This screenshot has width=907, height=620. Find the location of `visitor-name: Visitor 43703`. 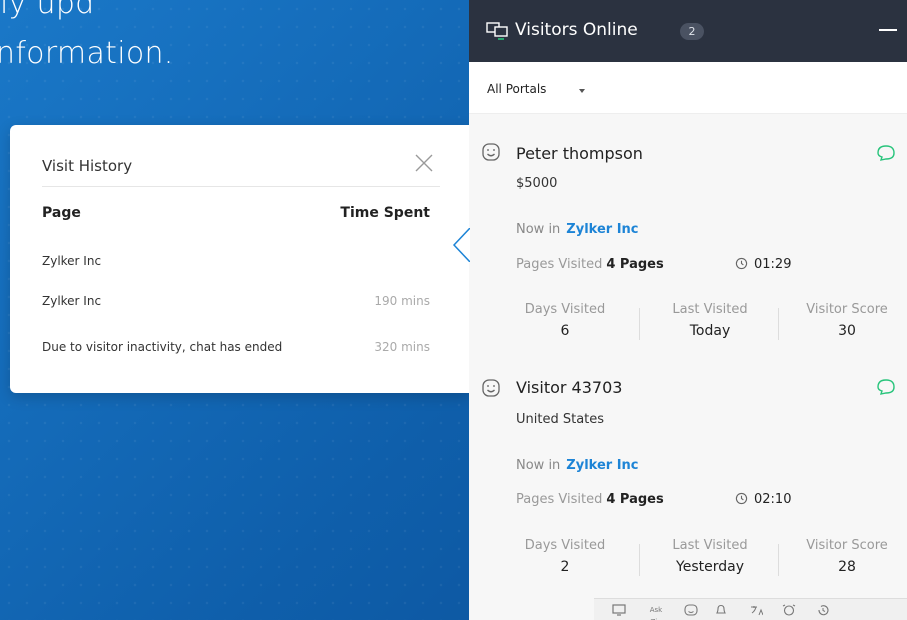

visitor-name: Visitor 43703 is located at coordinates (569, 387).